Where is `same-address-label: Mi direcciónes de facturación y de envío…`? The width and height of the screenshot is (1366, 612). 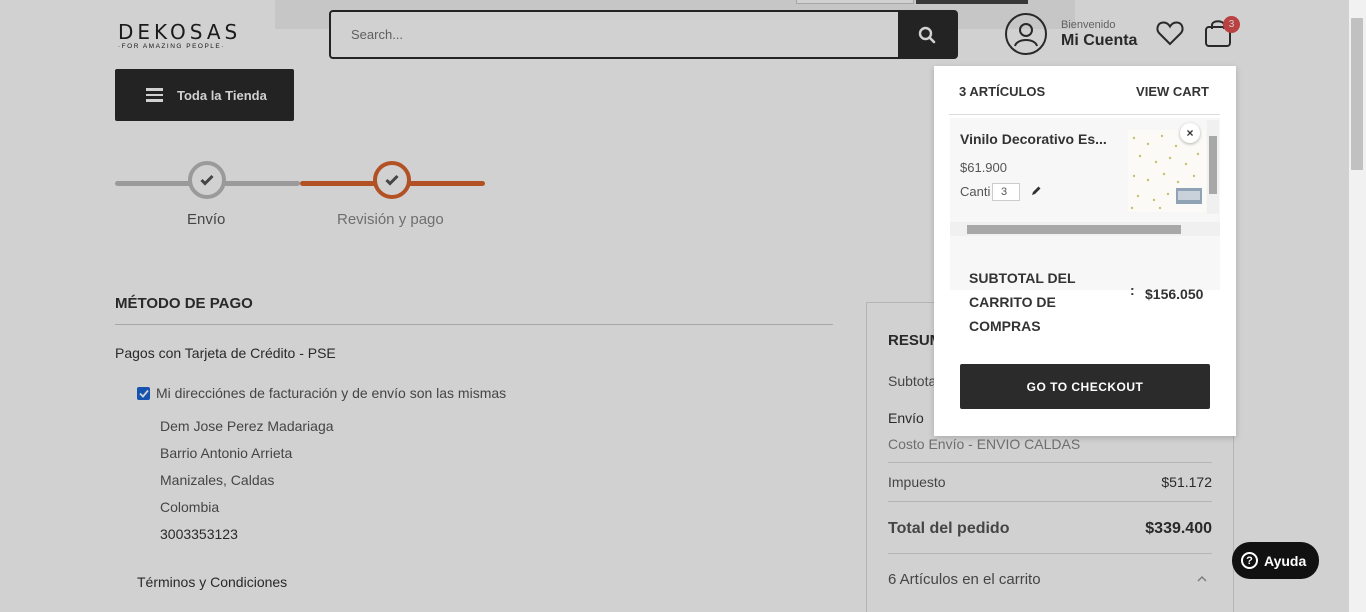
same-address-label: Mi direcciónes de facturación y de envío… is located at coordinates (331, 393).